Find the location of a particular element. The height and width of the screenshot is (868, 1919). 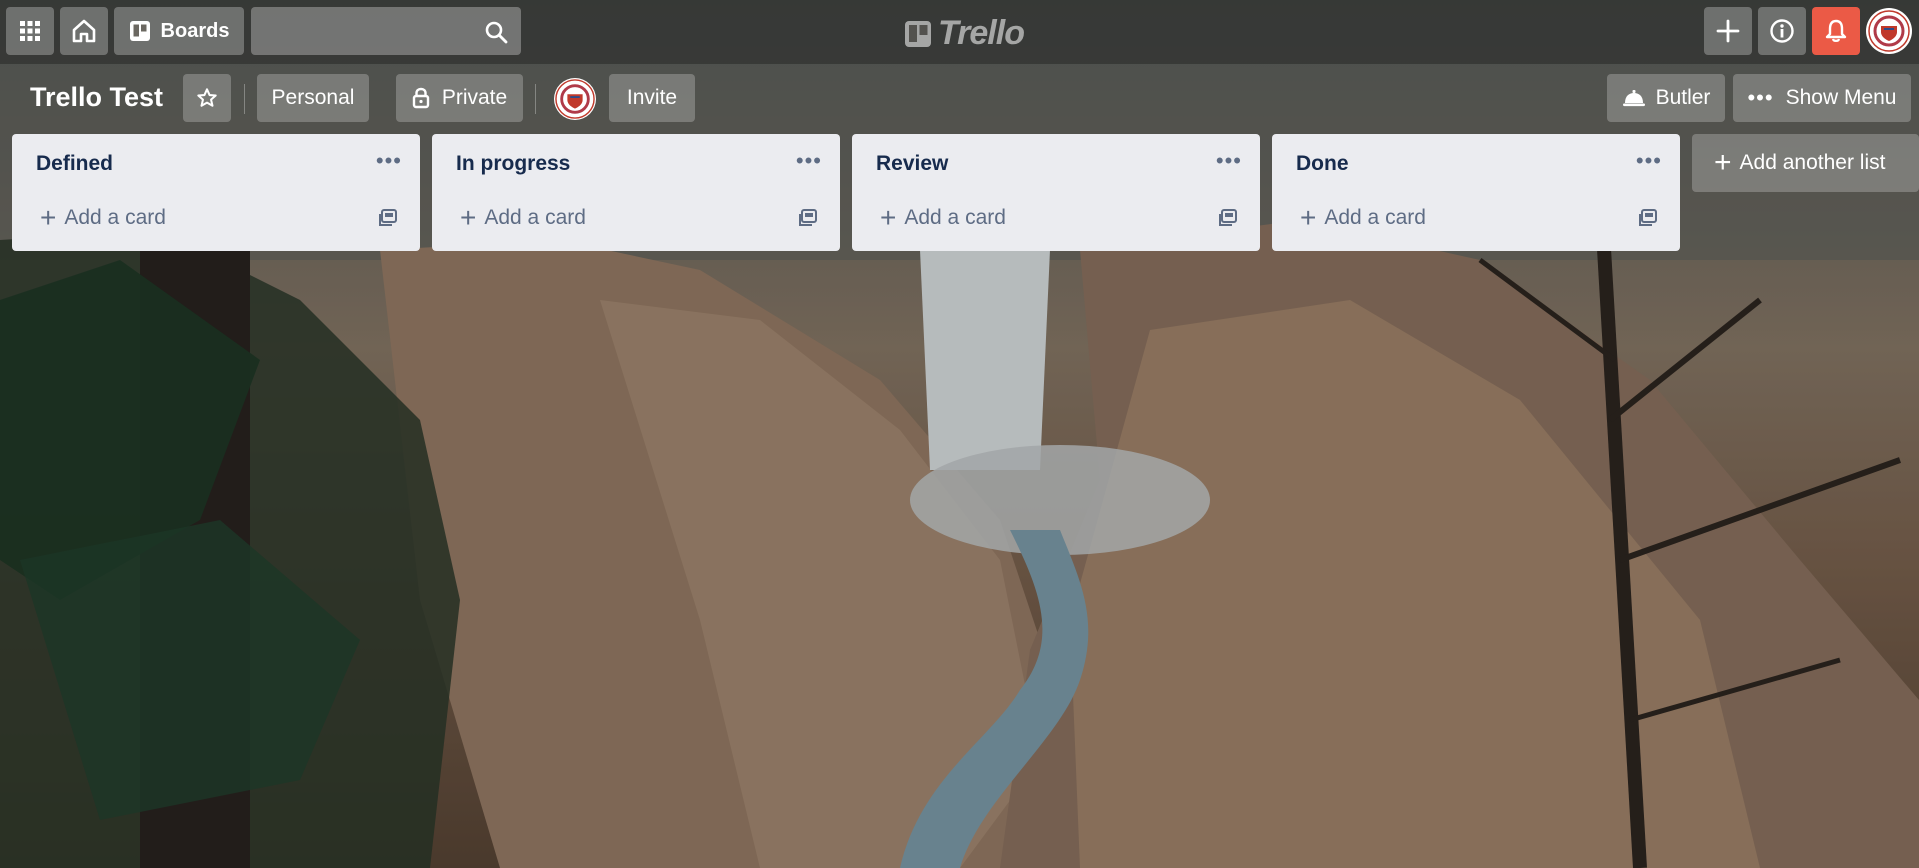

invite-label: Invite is located at coordinates (652, 97).